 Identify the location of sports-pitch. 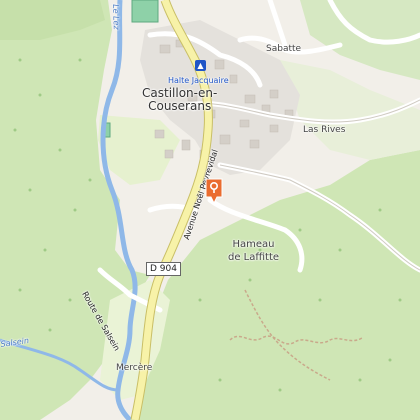
(145, 11).